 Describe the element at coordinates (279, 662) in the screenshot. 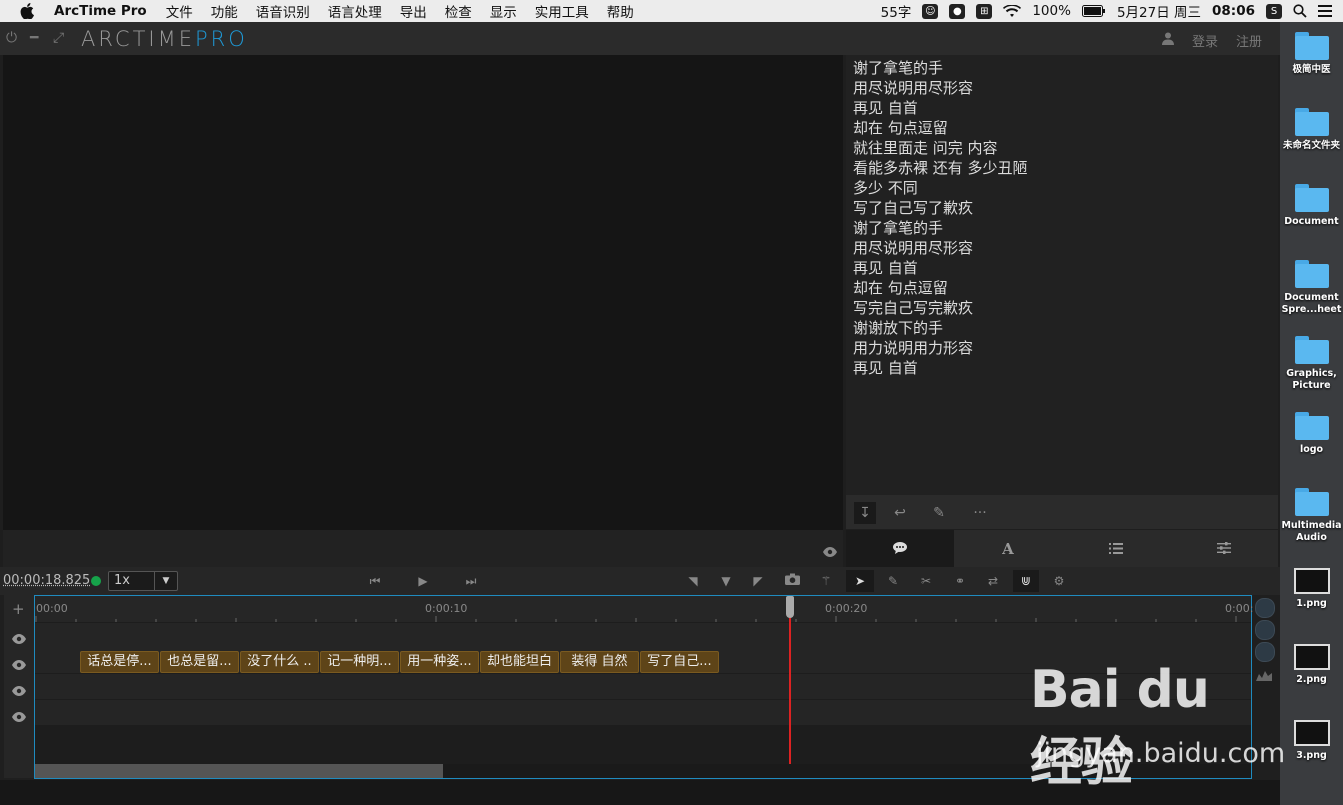

I see `subtitle-clip: 没了什么 ..` at that location.